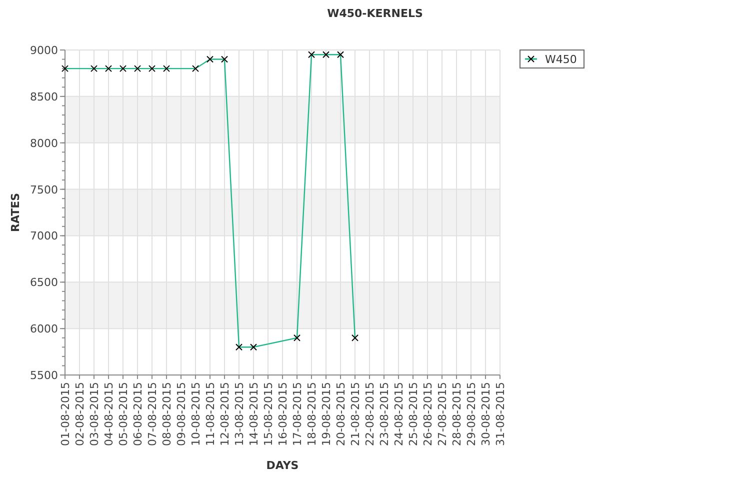 This screenshot has height=500, width=750. Describe the element at coordinates (531, 59) in the screenshot. I see `legend-line-icon` at that location.